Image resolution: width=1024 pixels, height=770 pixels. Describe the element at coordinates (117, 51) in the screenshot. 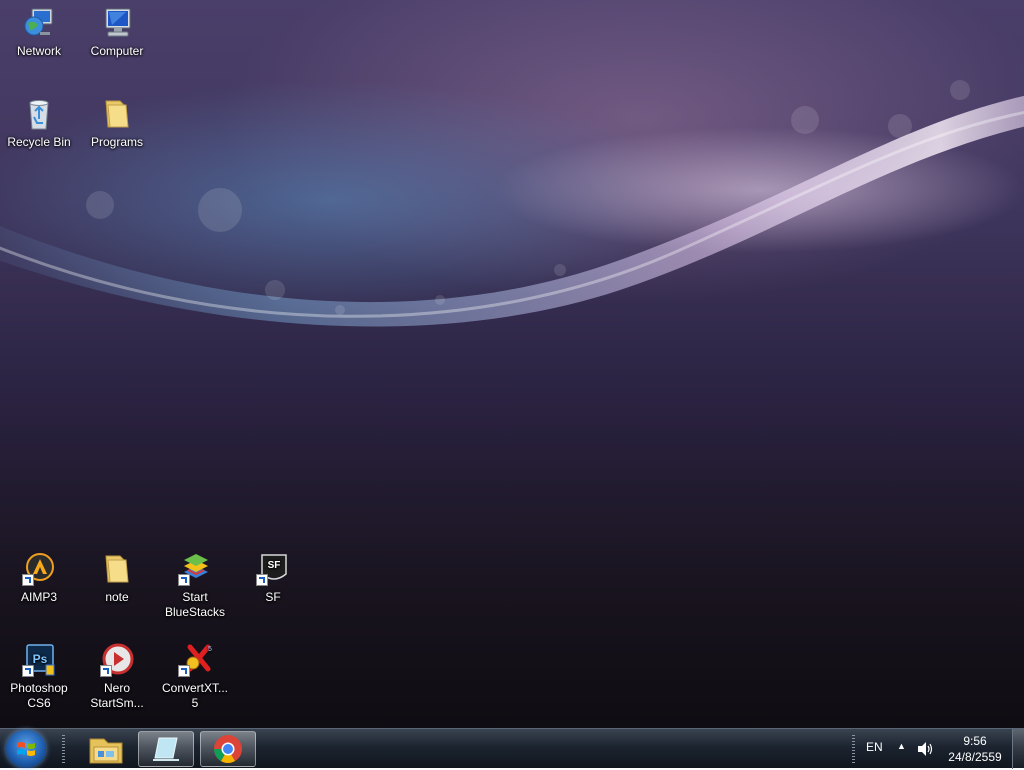

I see `desktop-icon-label: Computer` at that location.